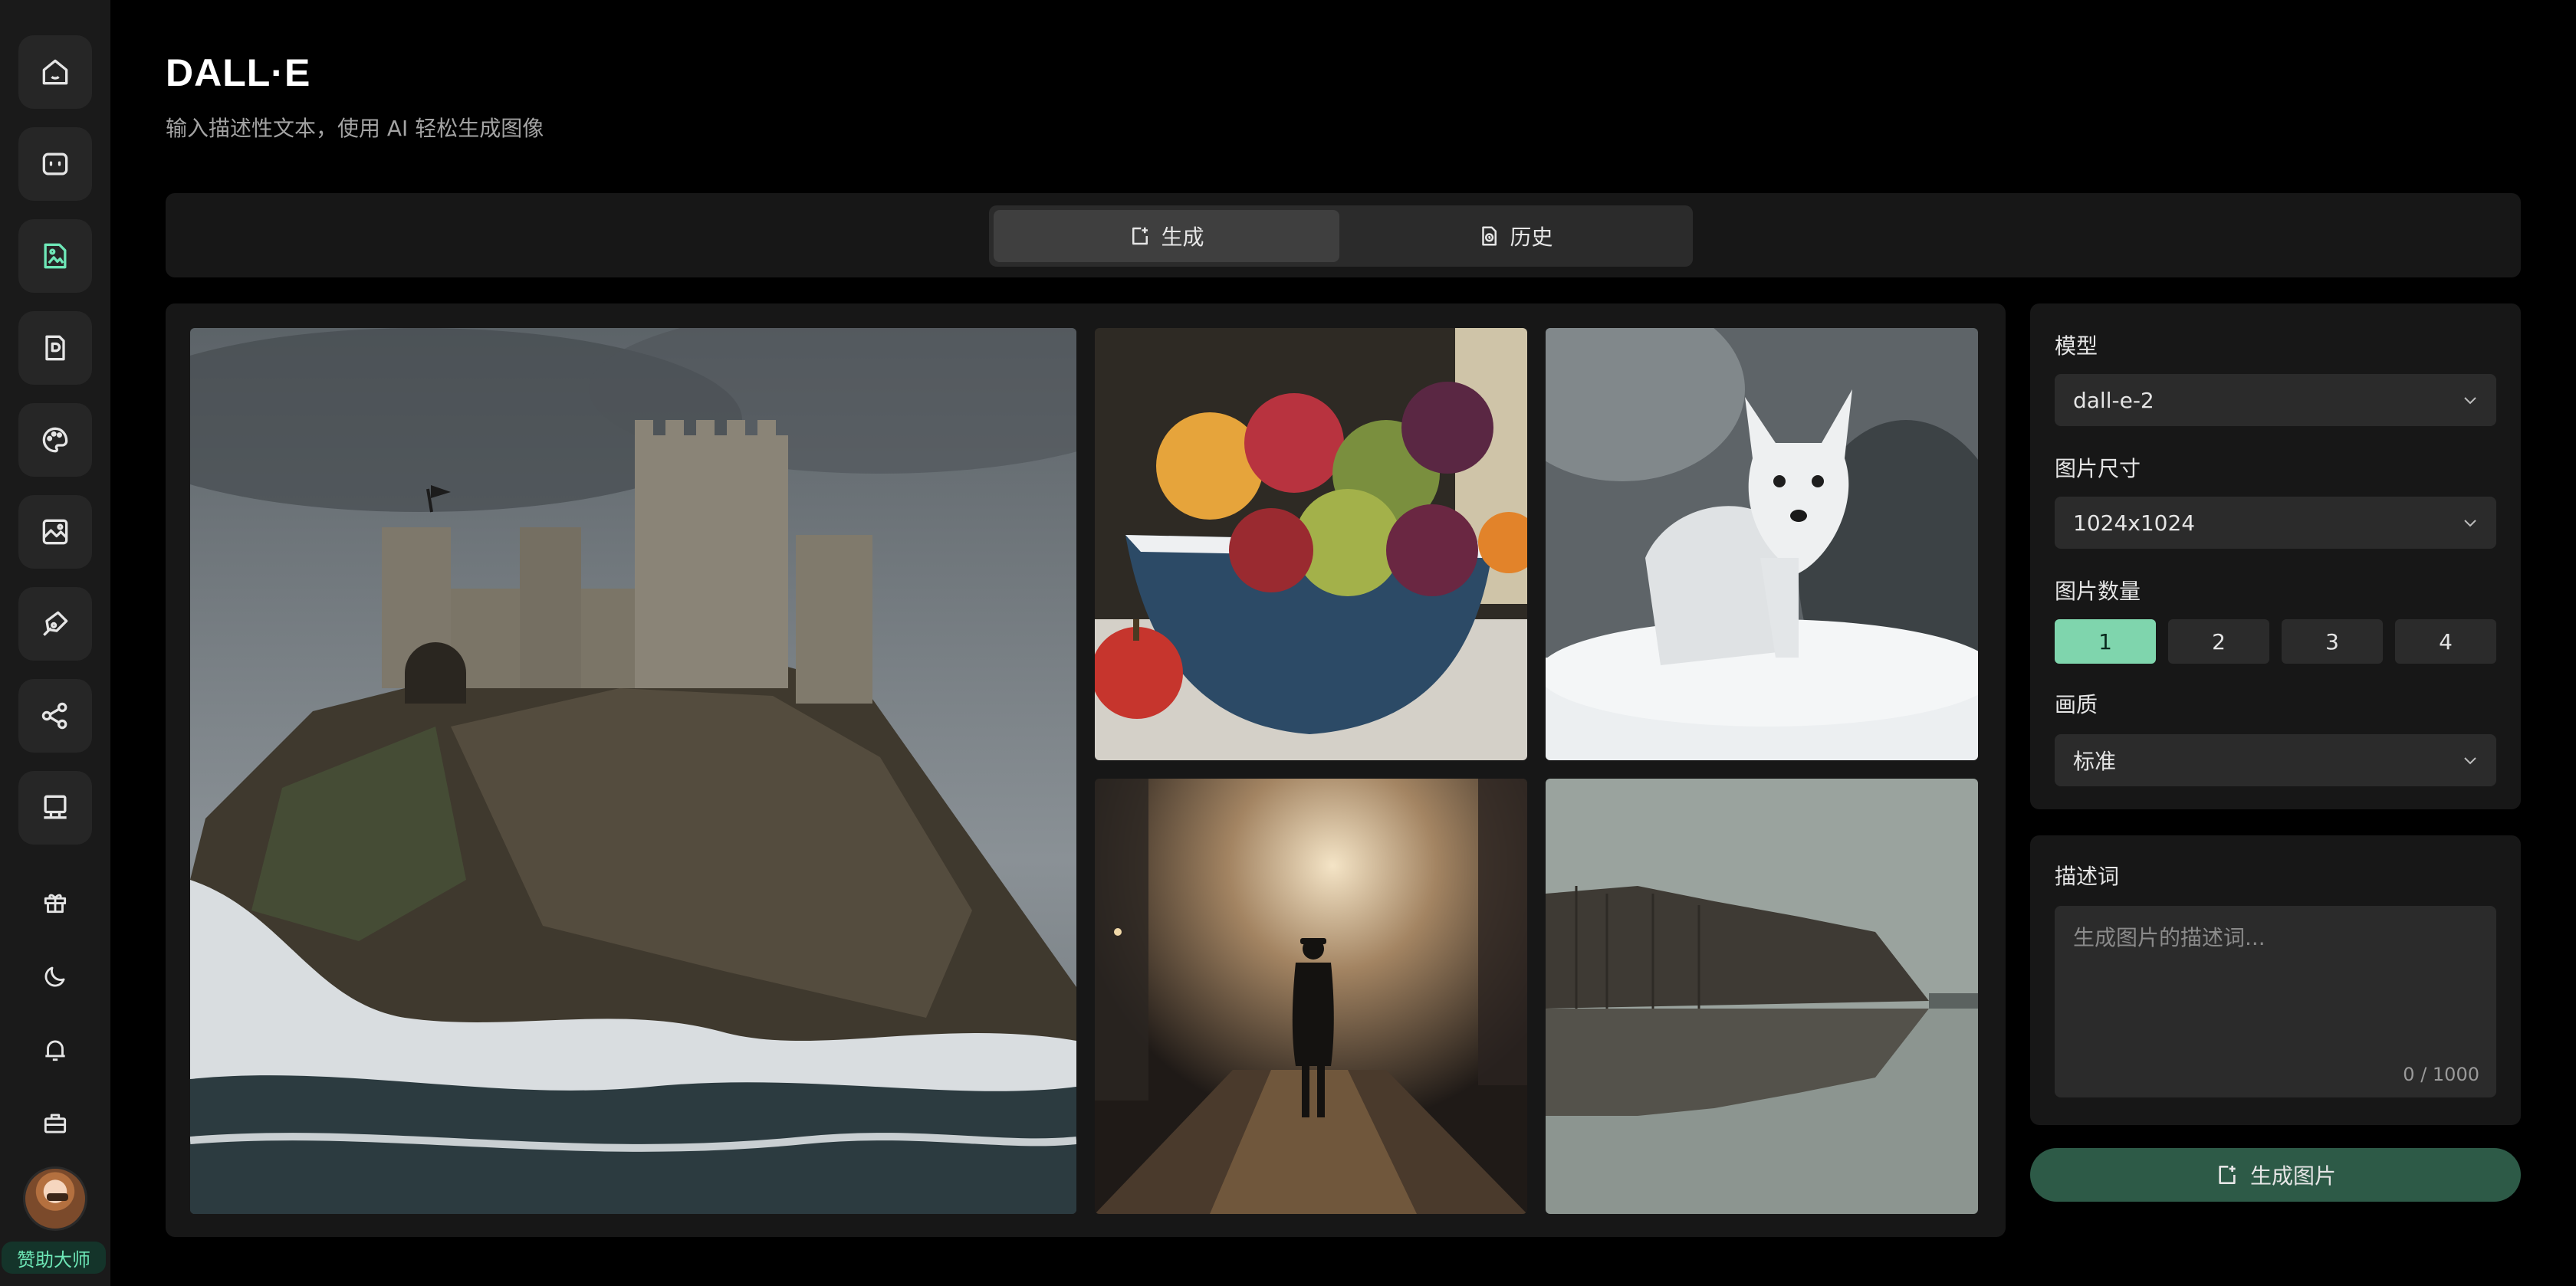 This screenshot has height=1286, width=2576. Describe the element at coordinates (238, 72) in the screenshot. I see `page-title: DALL·E` at that location.